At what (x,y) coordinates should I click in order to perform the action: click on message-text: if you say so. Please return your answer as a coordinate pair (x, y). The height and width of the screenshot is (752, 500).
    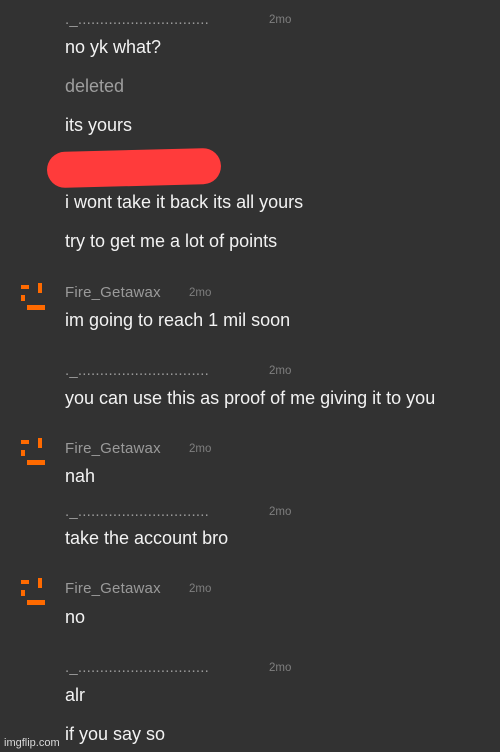
    Looking at the image, I should click on (115, 734).